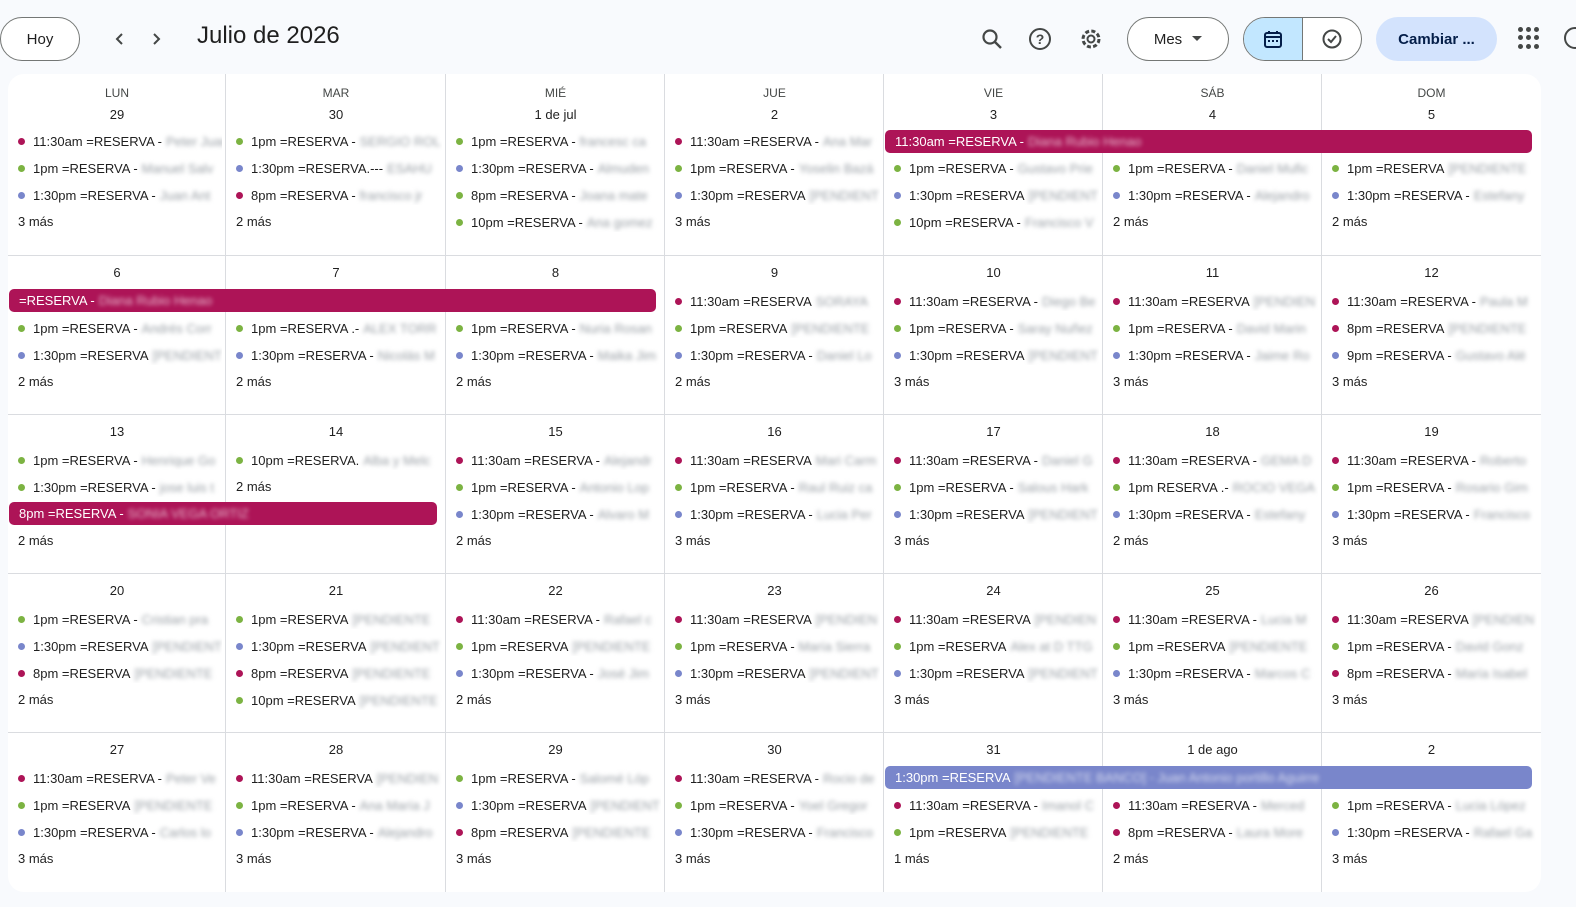 This screenshot has width=1576, height=907. I want to click on event-chip: 1pm =RESERVA - María Sierra, so click(777, 646).